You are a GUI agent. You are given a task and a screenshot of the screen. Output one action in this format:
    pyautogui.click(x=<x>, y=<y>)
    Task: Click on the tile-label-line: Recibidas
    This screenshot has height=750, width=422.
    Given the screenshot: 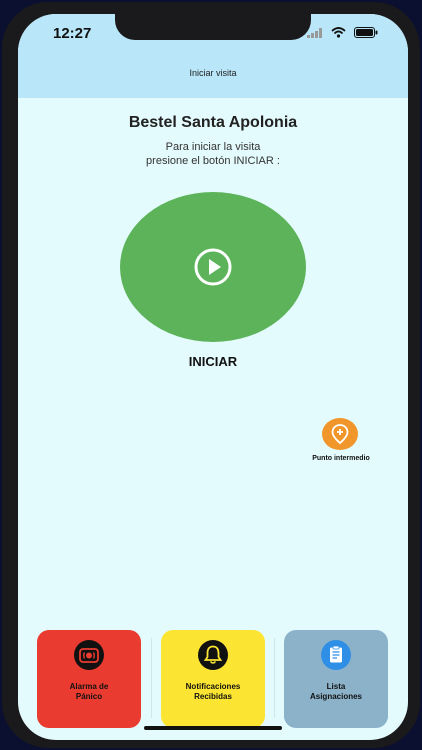 What is the action you would take?
    pyautogui.click(x=213, y=696)
    